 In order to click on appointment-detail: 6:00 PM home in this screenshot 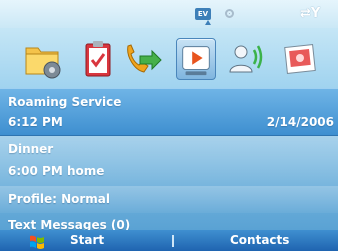, I will do `click(56, 171)`.